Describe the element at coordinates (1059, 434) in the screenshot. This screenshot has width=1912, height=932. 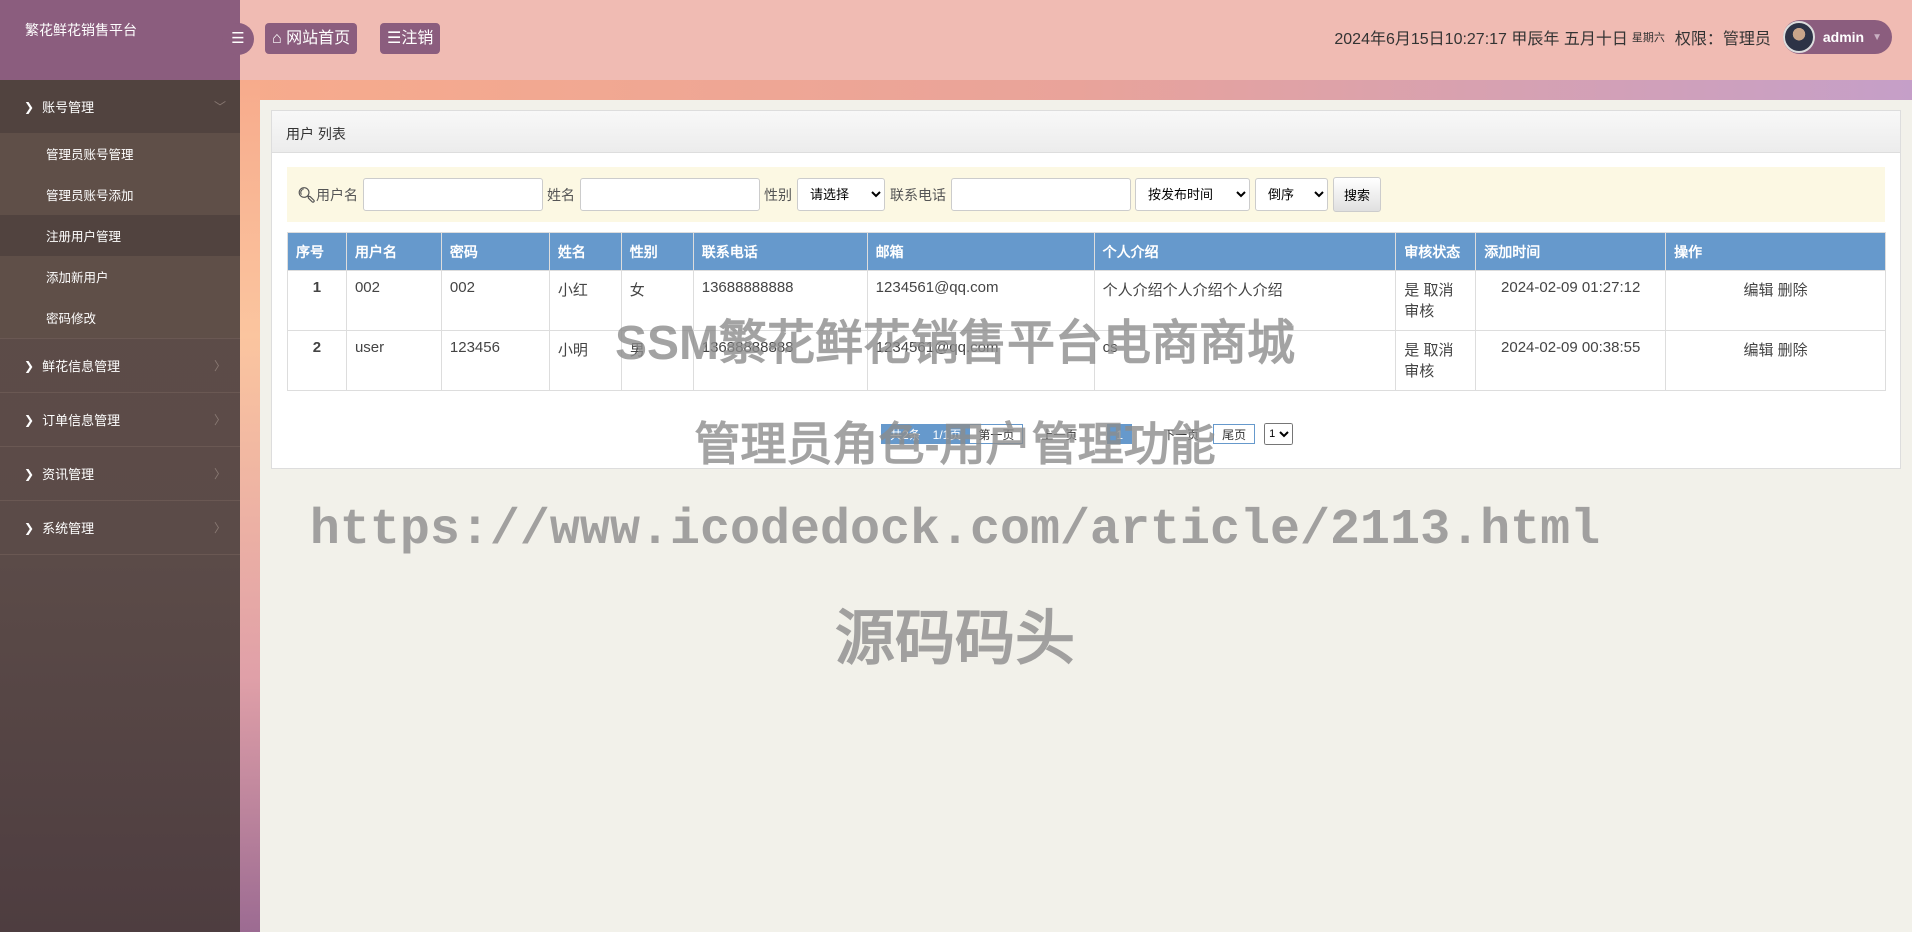
I see `prev-page-button: 上一页` at that location.